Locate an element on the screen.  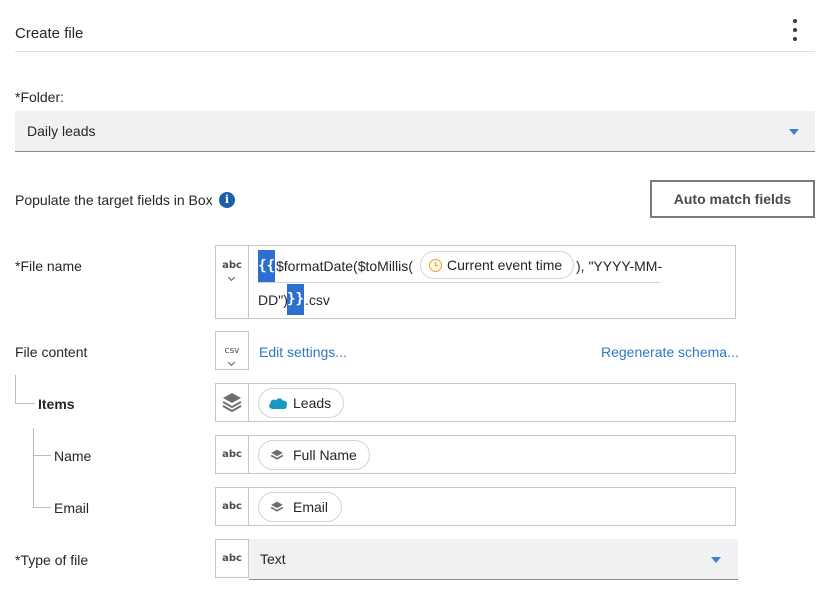
name-type-selector: abc is located at coordinates (232, 454).